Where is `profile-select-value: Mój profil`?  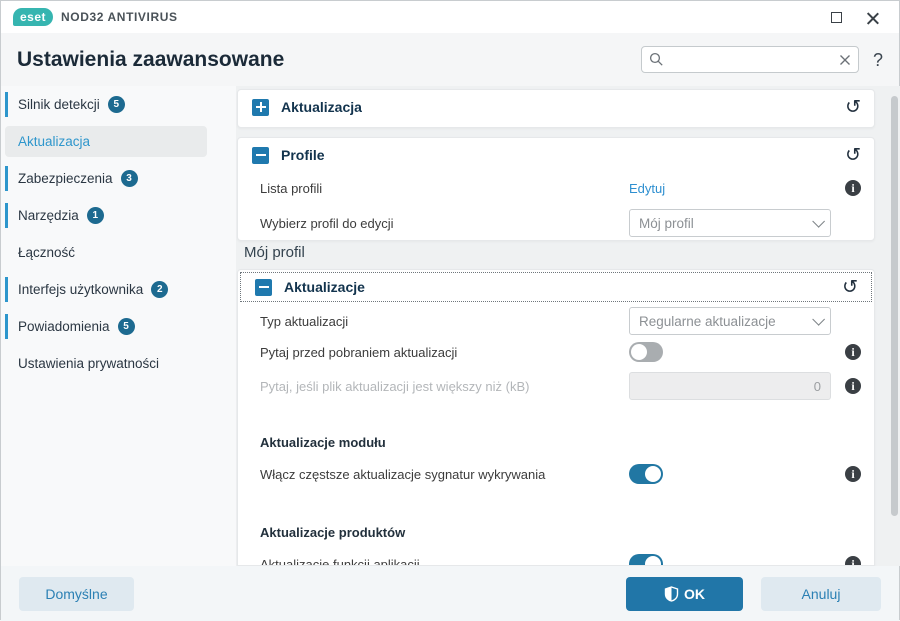
profile-select-value: Mój profil is located at coordinates (666, 223).